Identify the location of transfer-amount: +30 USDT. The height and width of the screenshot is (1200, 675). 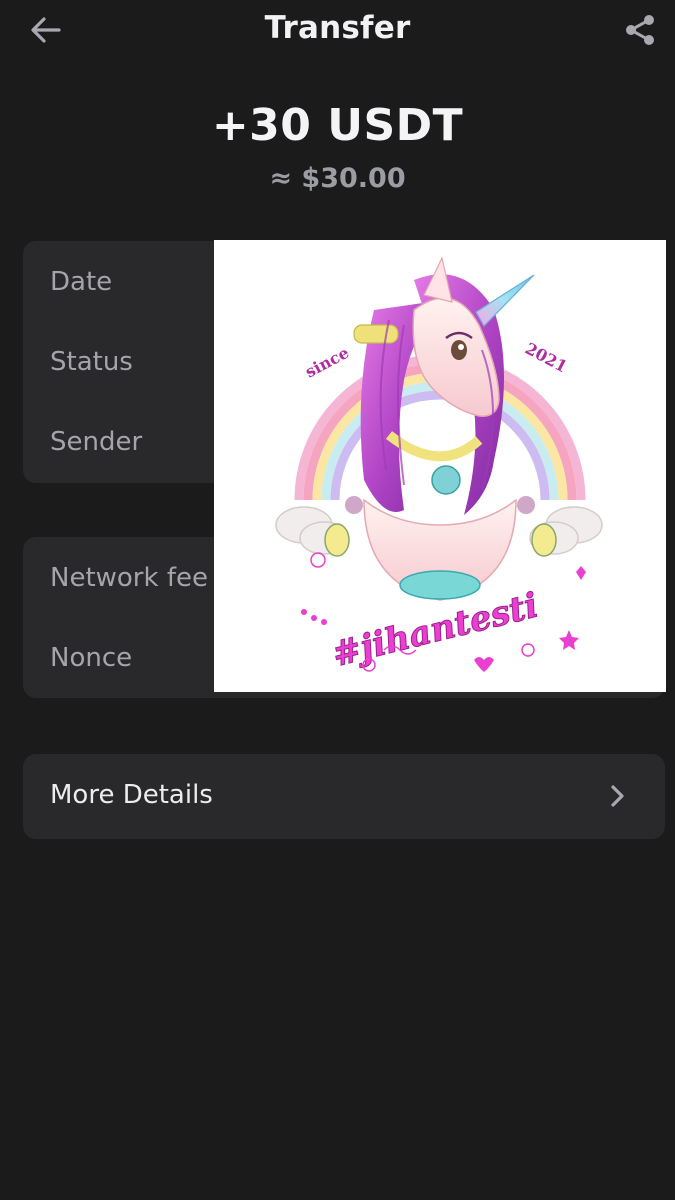
(337, 125).